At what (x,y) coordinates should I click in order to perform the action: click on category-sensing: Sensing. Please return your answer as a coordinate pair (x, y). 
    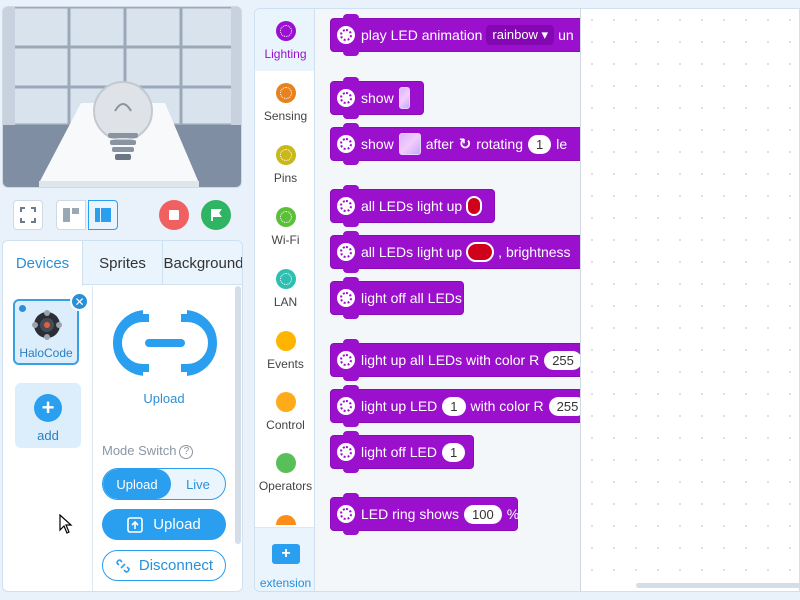
    Looking at the image, I should click on (284, 102).